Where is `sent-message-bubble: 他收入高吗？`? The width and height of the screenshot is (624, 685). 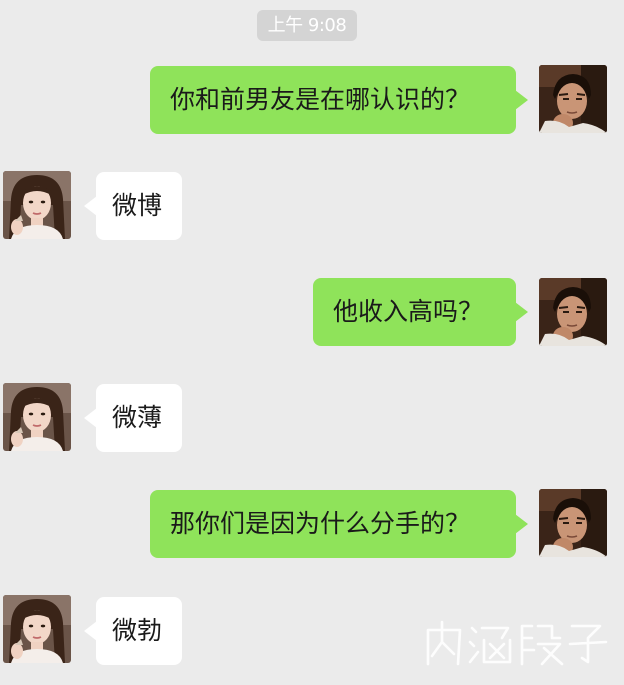 sent-message-bubble: 他收入高吗？ is located at coordinates (420, 312).